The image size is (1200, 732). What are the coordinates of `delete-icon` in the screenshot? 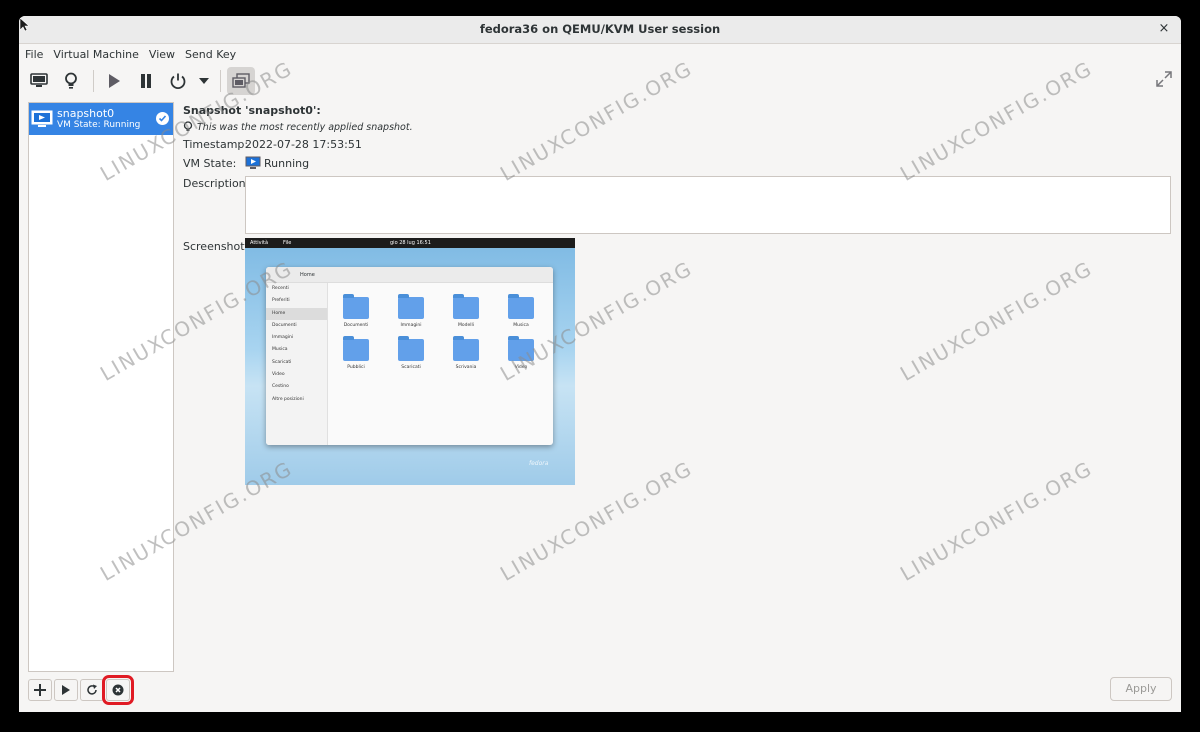 It's located at (118, 690).